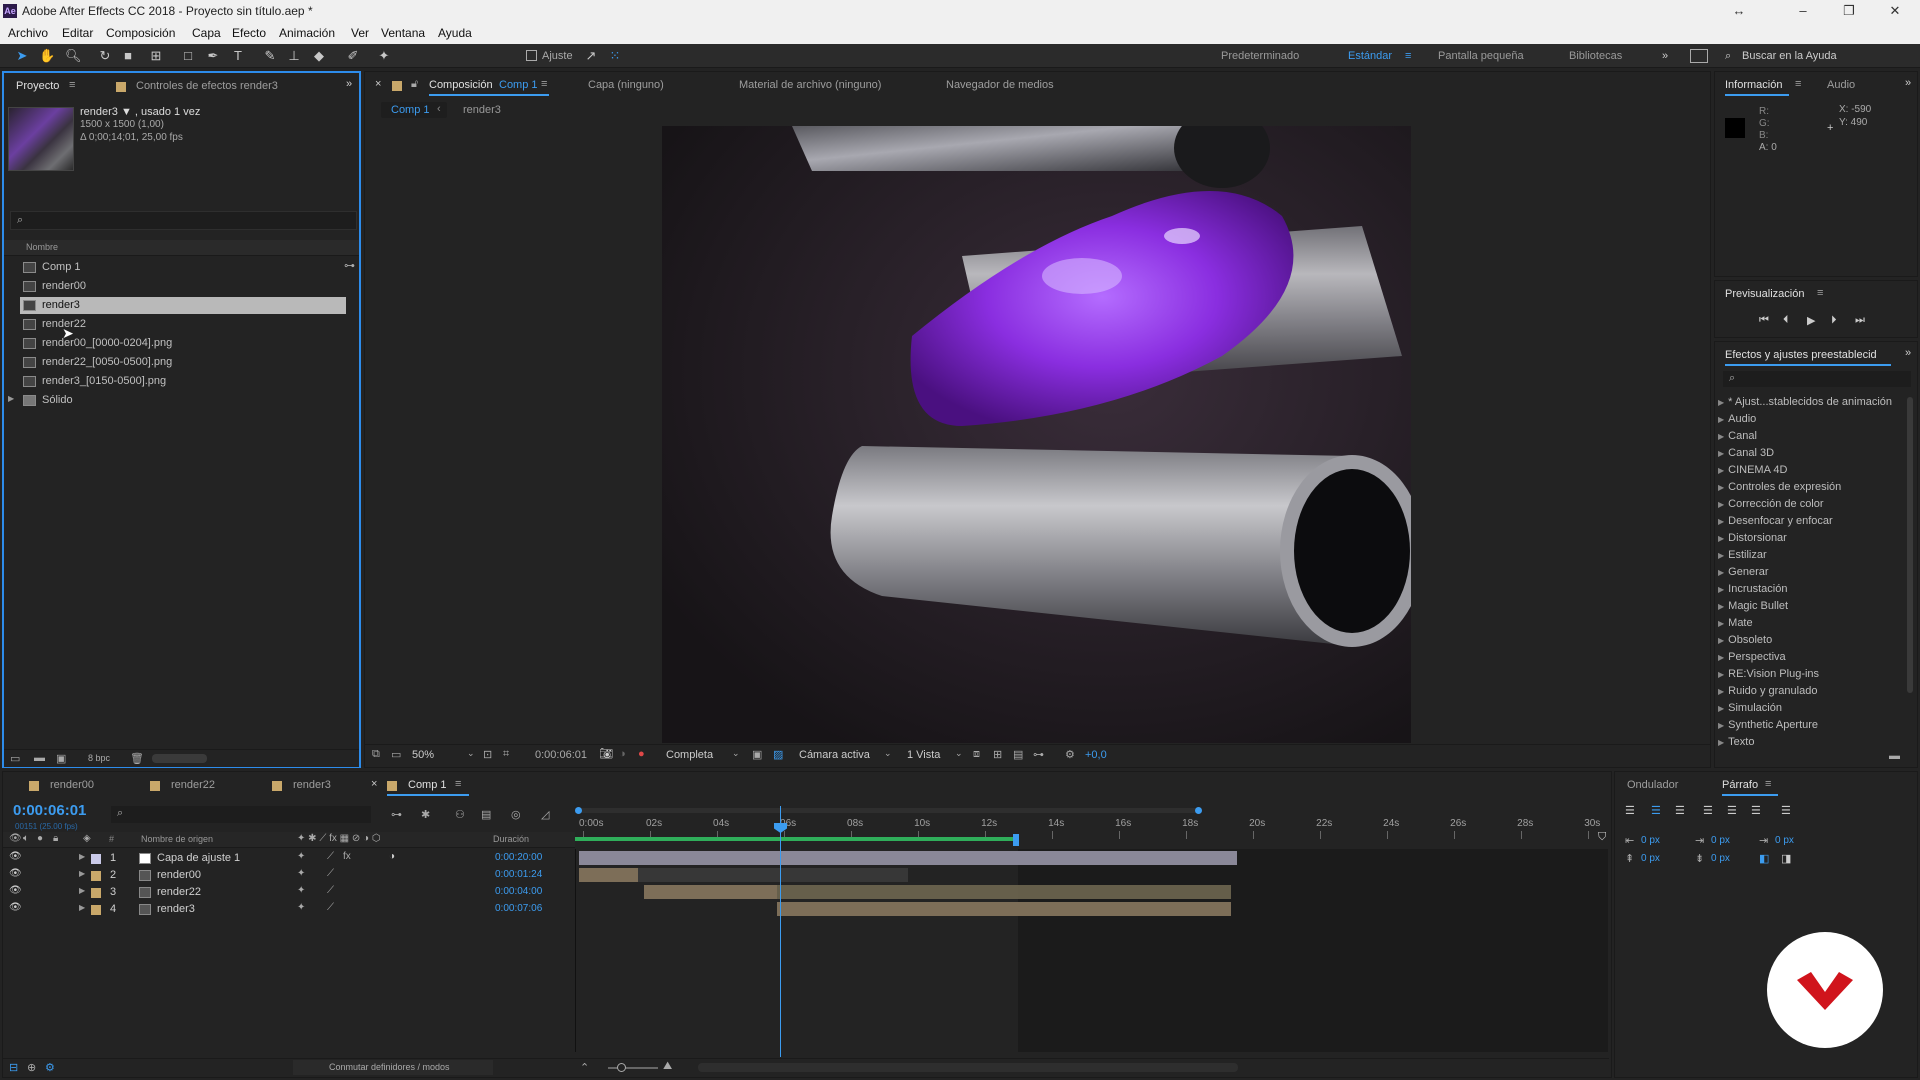  Describe the element at coordinates (61, 758) in the screenshot. I see `new-composition-icon: ▣` at that location.